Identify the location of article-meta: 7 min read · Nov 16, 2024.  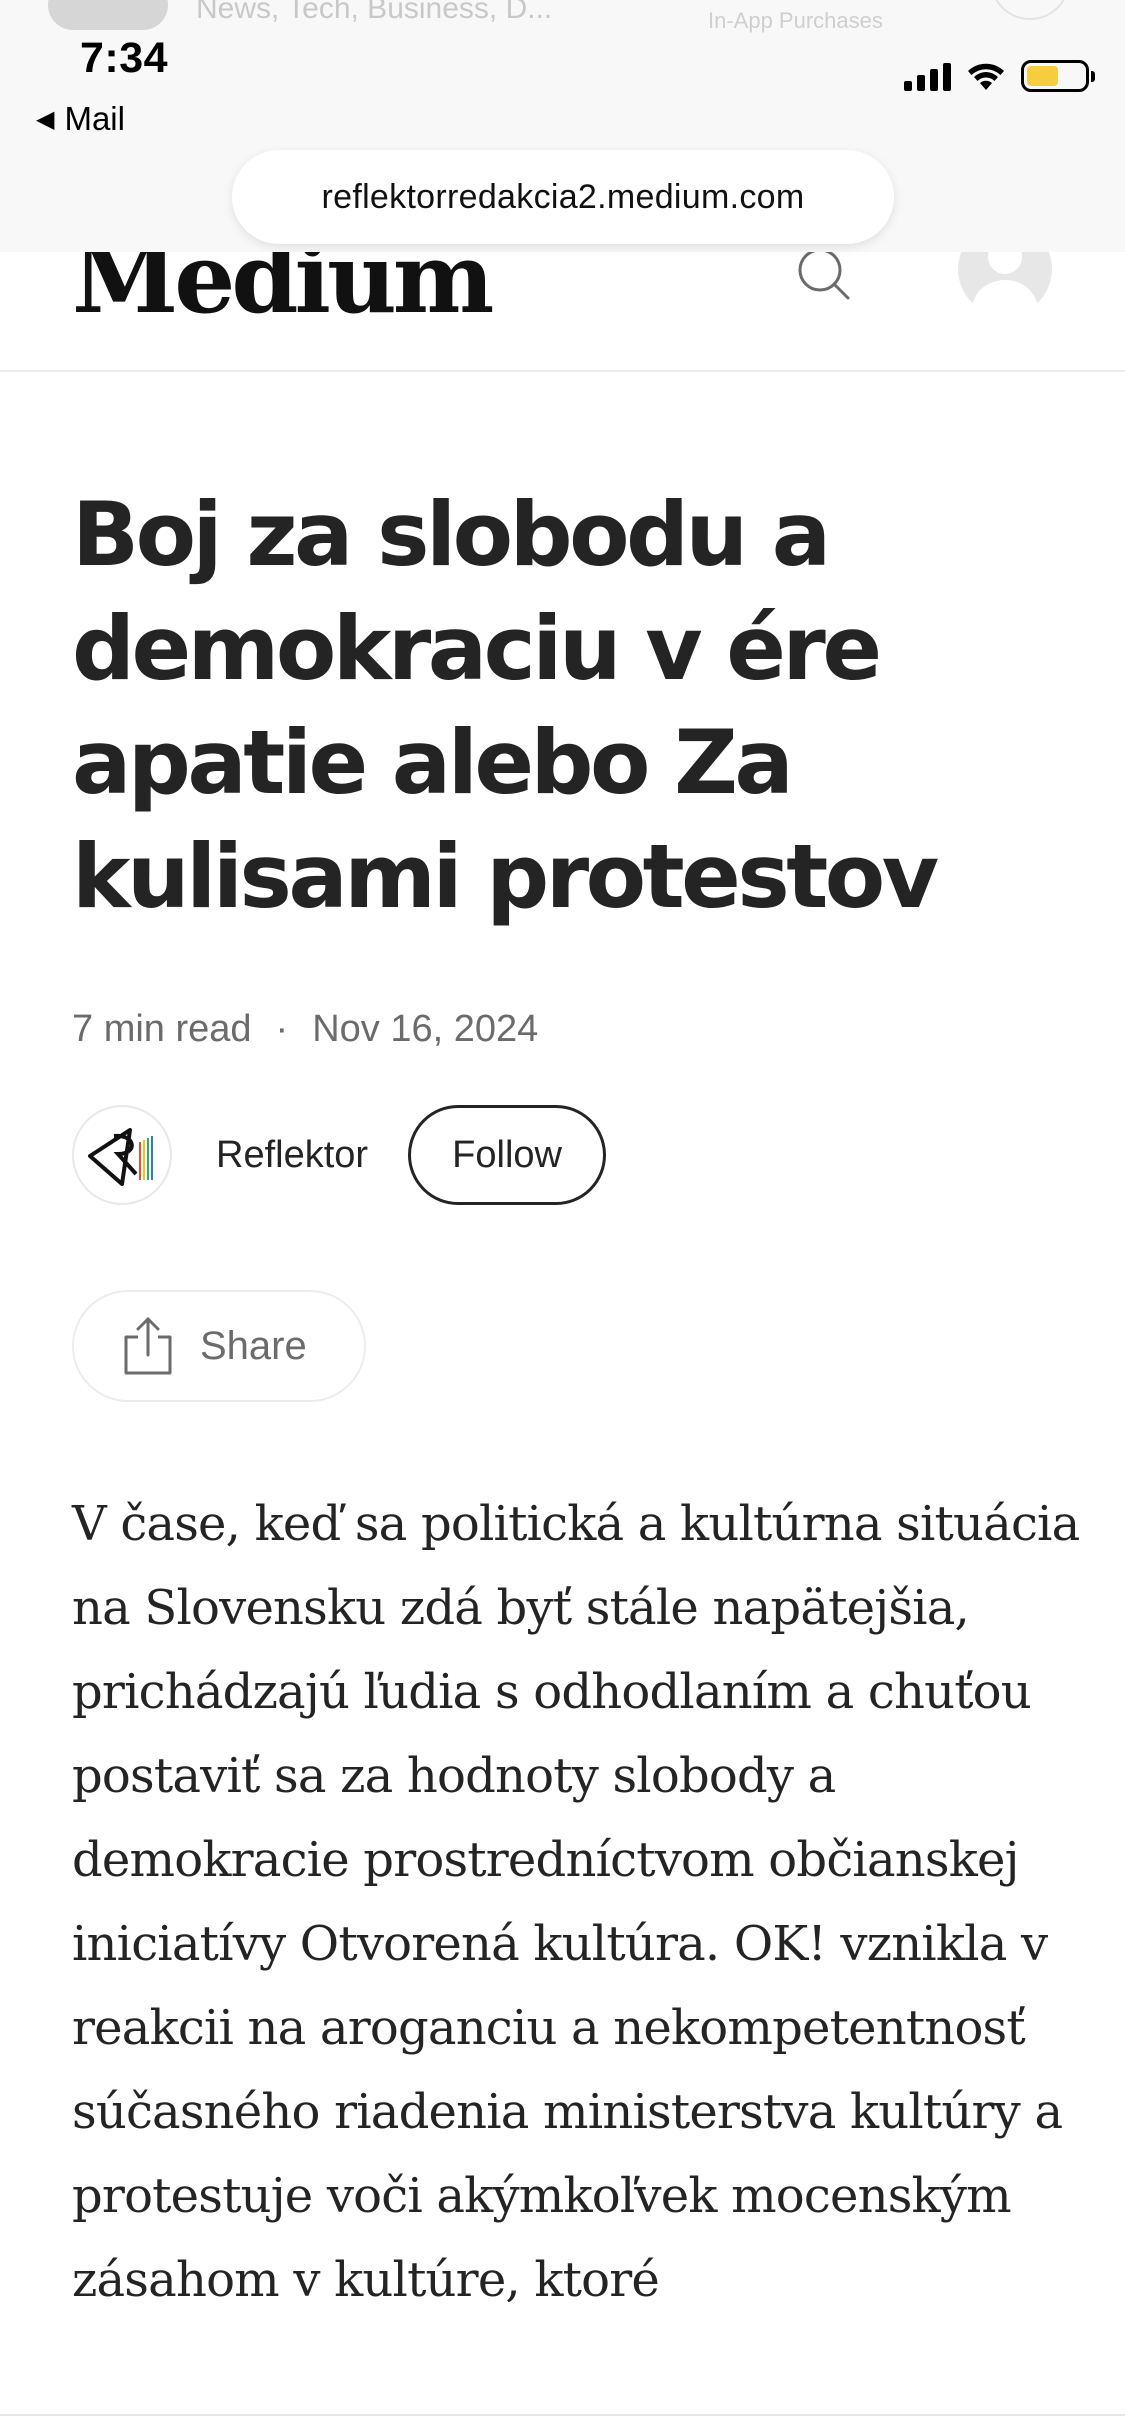
(305, 1029).